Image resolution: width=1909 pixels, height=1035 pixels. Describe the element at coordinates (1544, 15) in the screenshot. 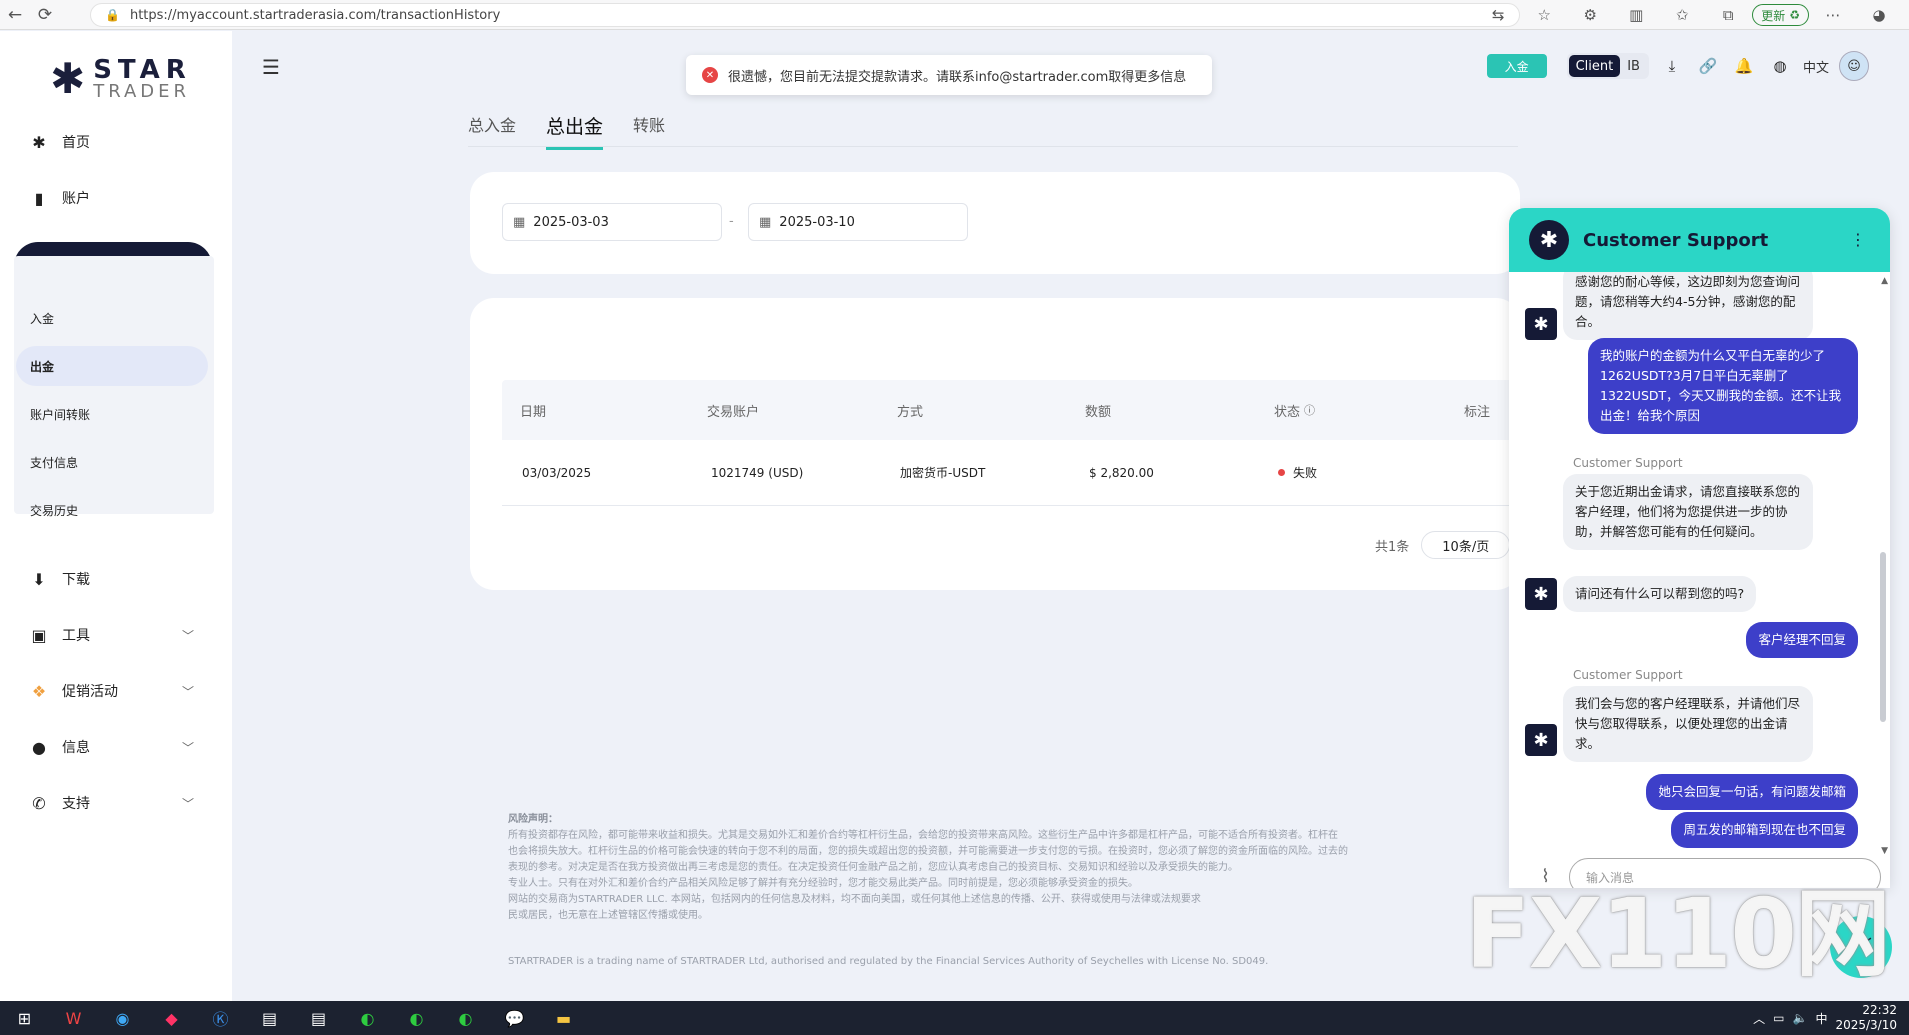

I see `favorite-icon: ☆` at that location.